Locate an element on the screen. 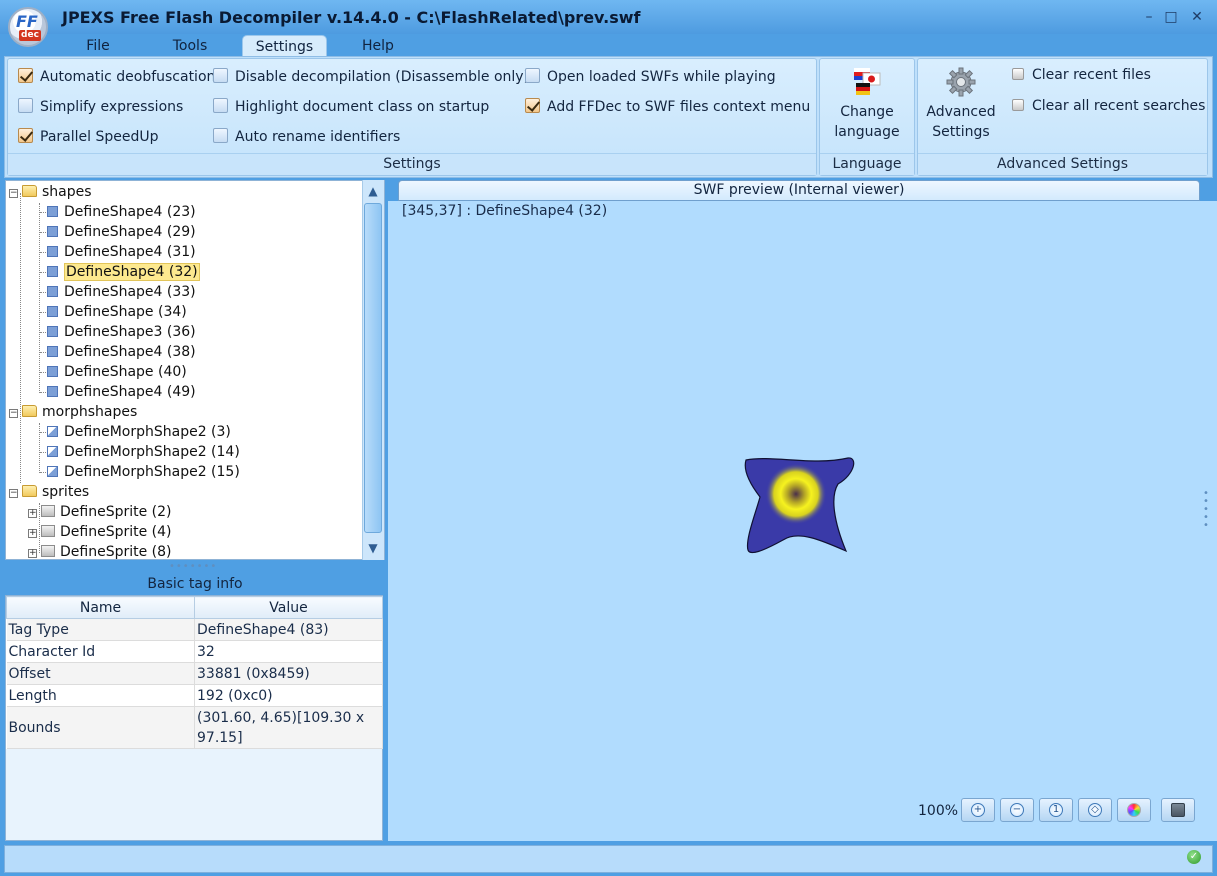  open-loaded-swfs-label: Open loaded SWFs while playing is located at coordinates (661, 77).